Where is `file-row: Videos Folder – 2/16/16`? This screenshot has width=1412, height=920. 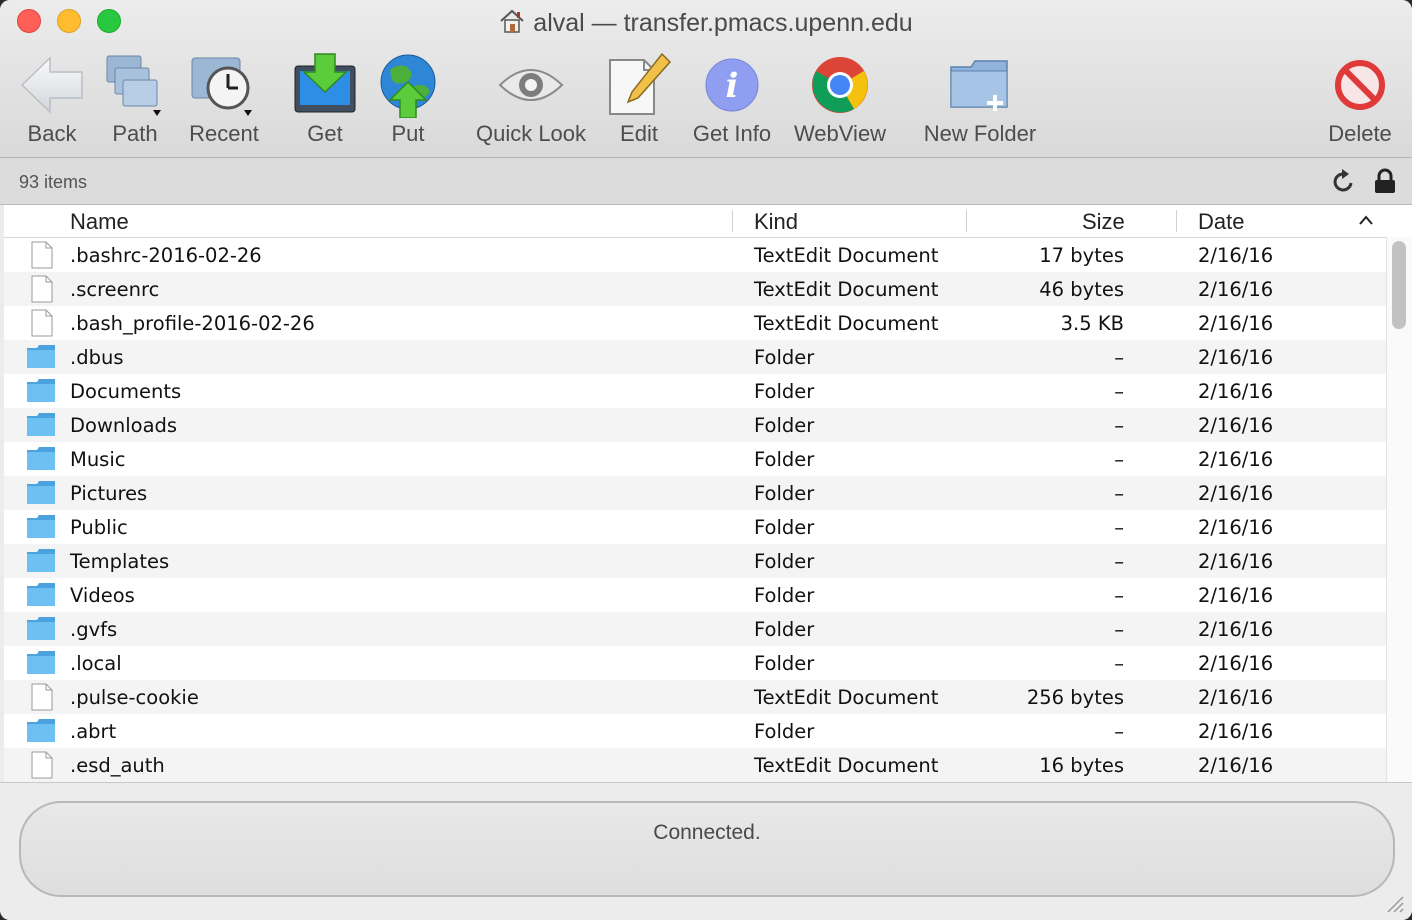 file-row: Videos Folder – 2/16/16 is located at coordinates (695, 595).